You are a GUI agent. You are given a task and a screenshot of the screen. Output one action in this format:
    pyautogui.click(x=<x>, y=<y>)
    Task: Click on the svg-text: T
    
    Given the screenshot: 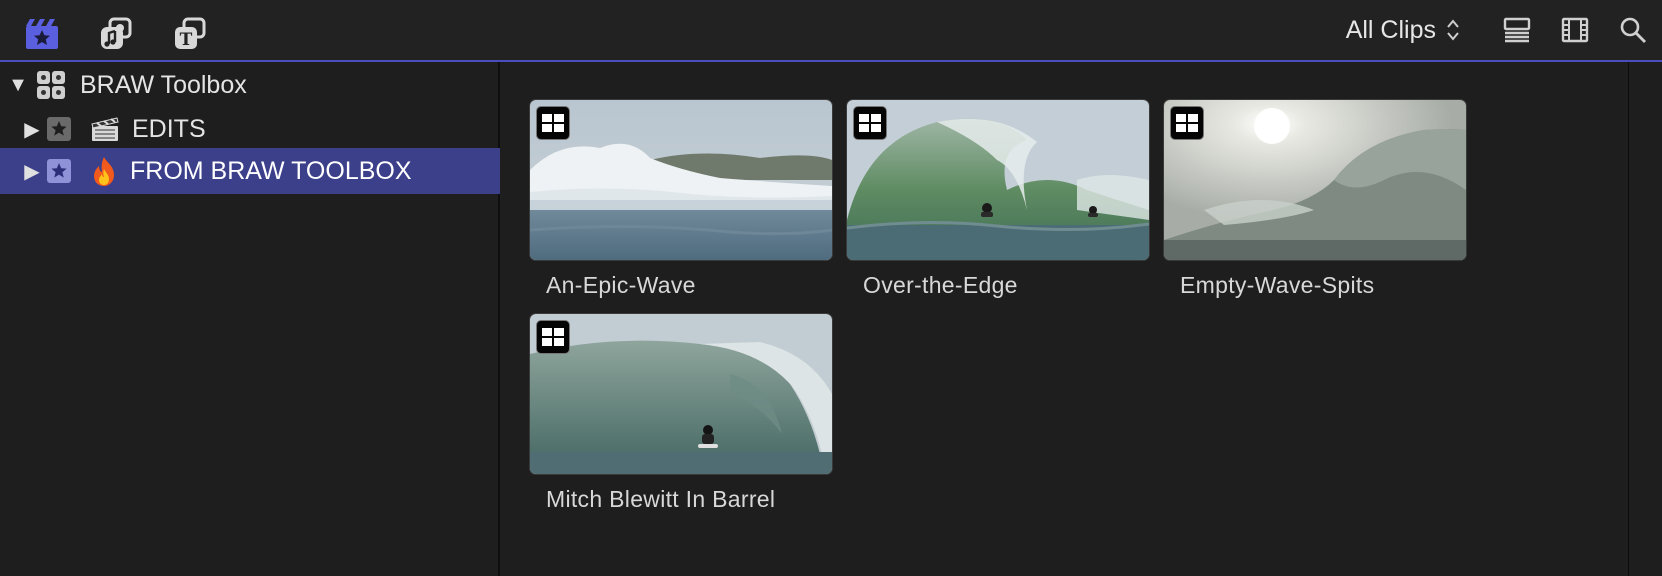 What is the action you would take?
    pyautogui.click(x=186, y=40)
    